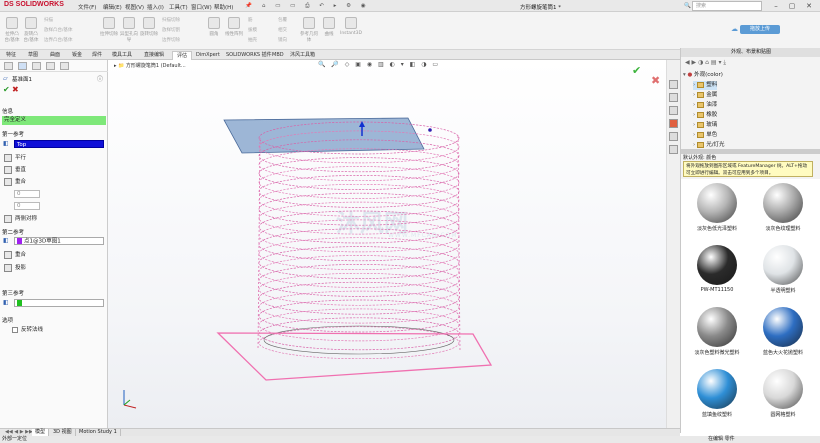 The image size is (820, 443). Describe the element at coordinates (59, 144) in the screenshot. I see `first-ref-input: Top` at that location.